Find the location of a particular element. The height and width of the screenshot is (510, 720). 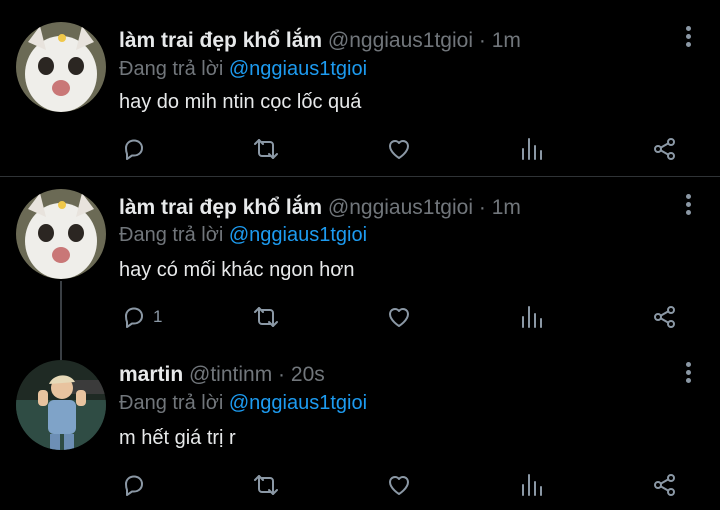

person-avatar-icon is located at coordinates (61, 405).